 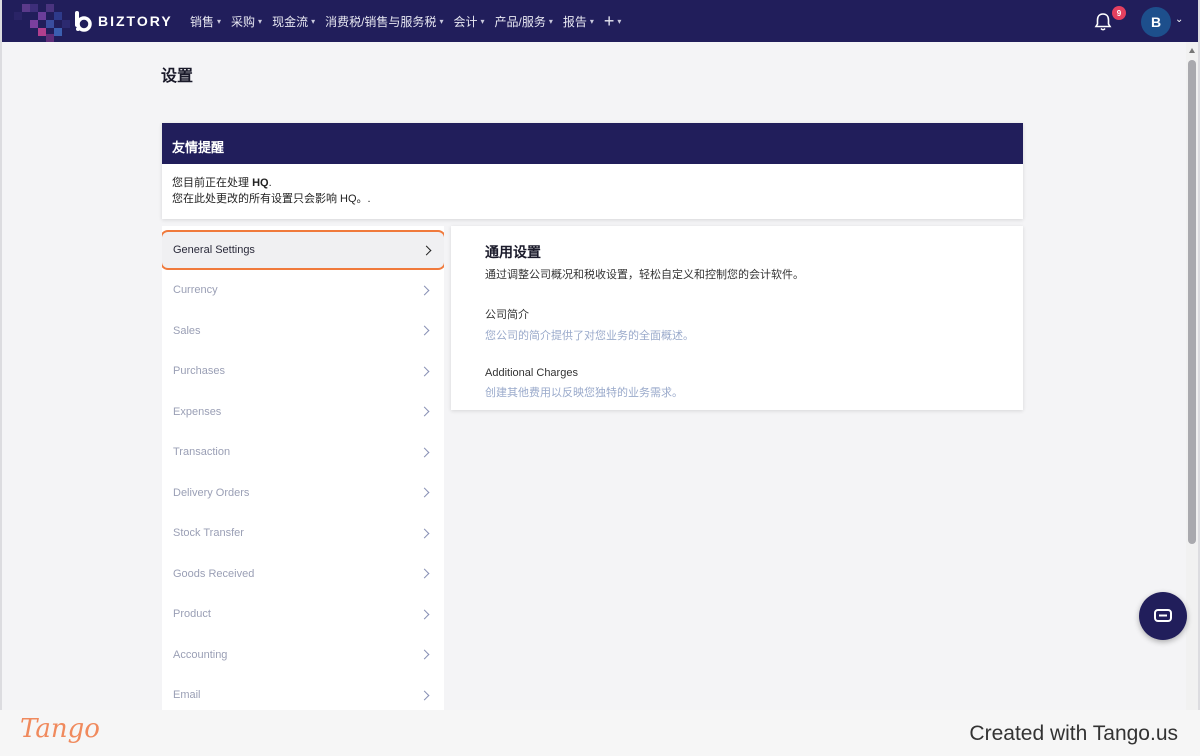 I want to click on menu-item-product: Product, so click(x=303, y=614).